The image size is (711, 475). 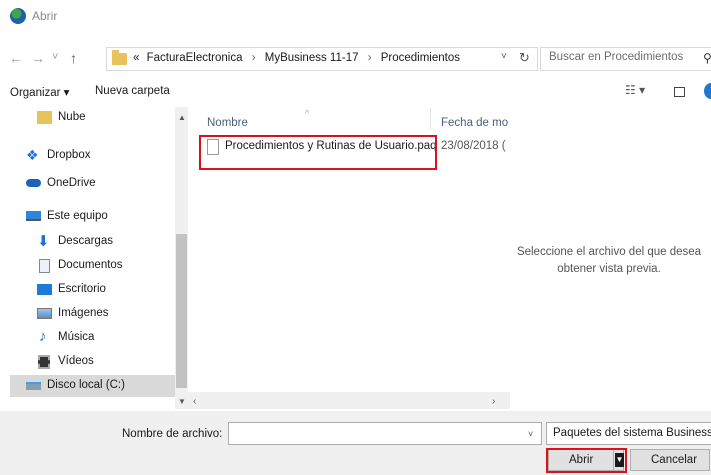 What do you see at coordinates (33, 216) in the screenshot?
I see `computer-icon` at bounding box center [33, 216].